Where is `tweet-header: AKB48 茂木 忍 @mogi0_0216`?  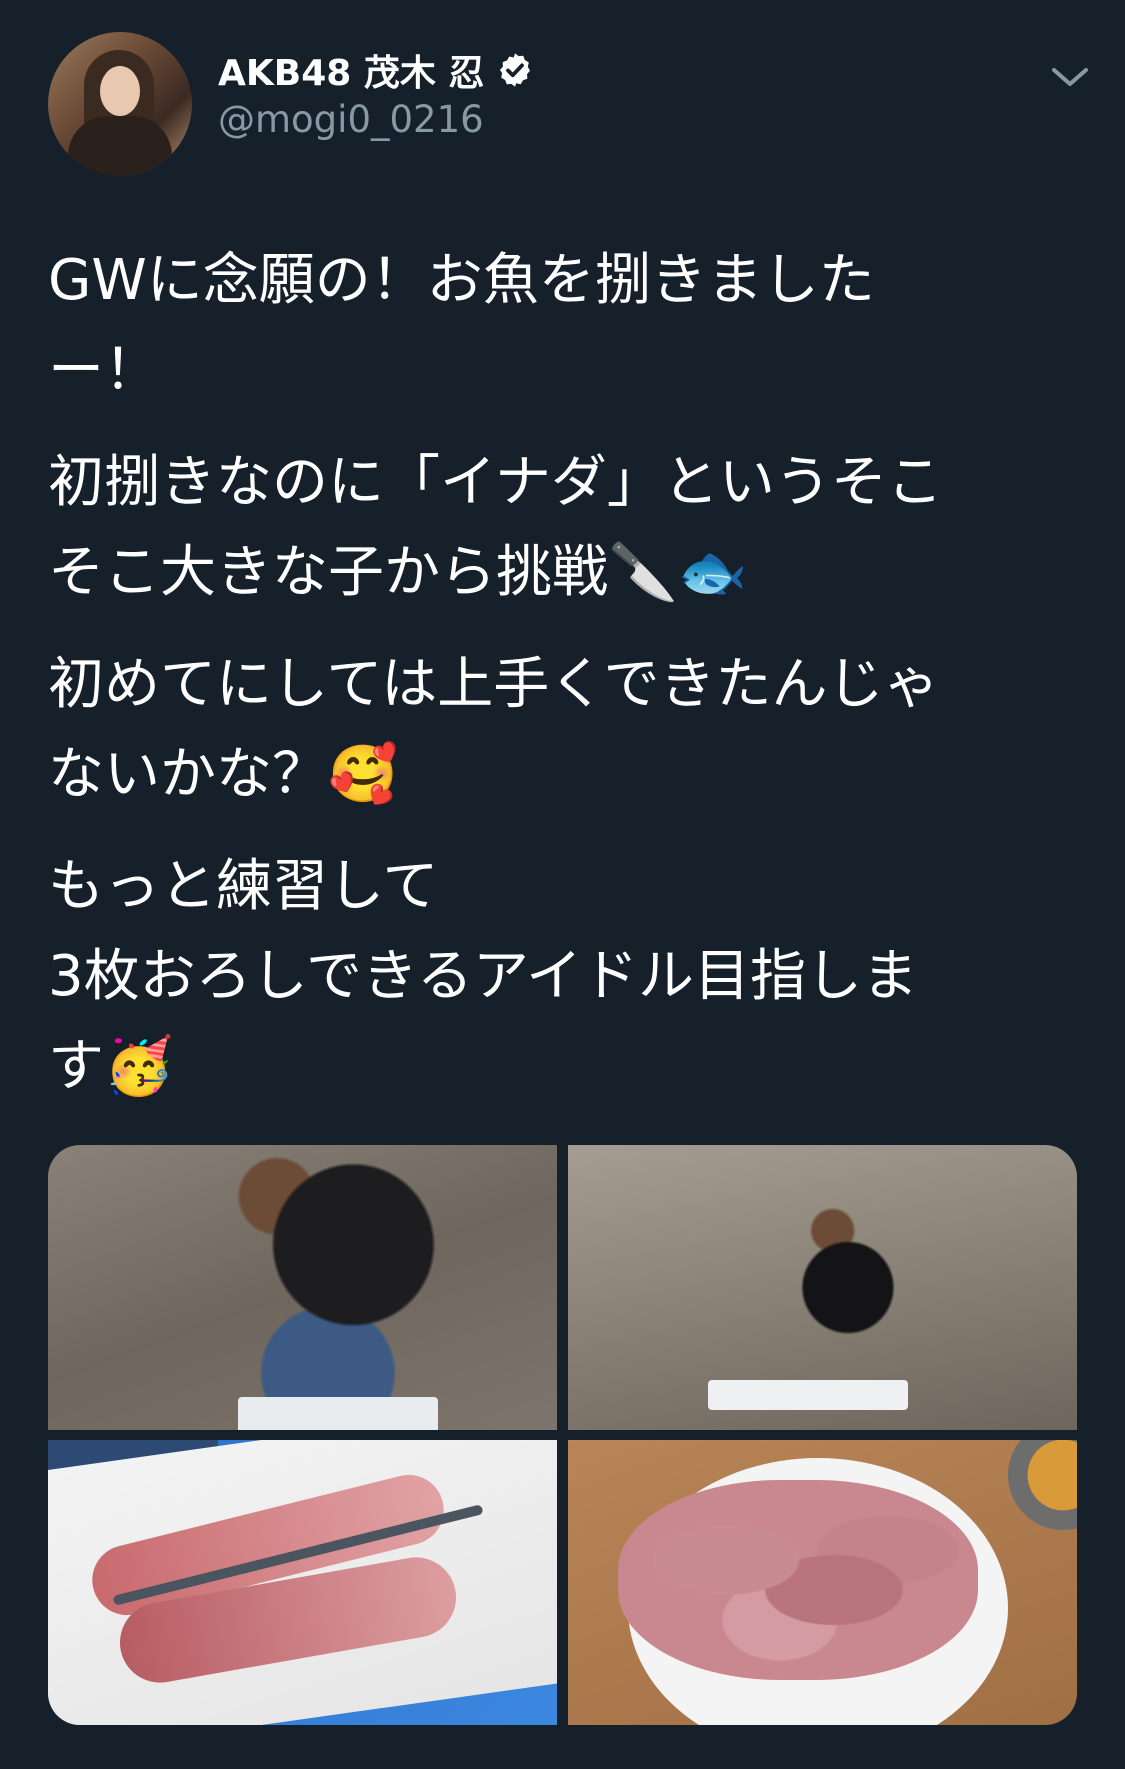 tweet-header: AKB48 茂木 忍 @mogi0_0216 is located at coordinates (568, 107).